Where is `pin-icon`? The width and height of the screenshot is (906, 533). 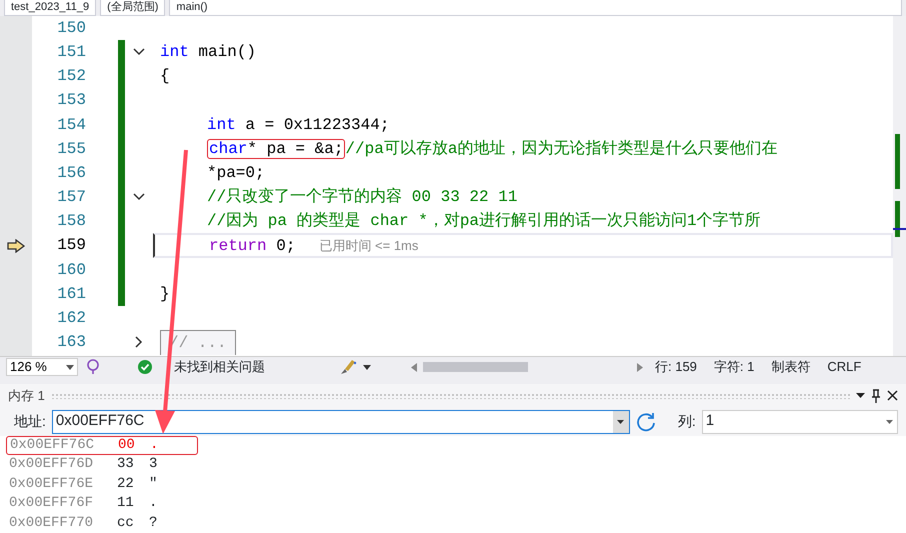 pin-icon is located at coordinates (876, 395).